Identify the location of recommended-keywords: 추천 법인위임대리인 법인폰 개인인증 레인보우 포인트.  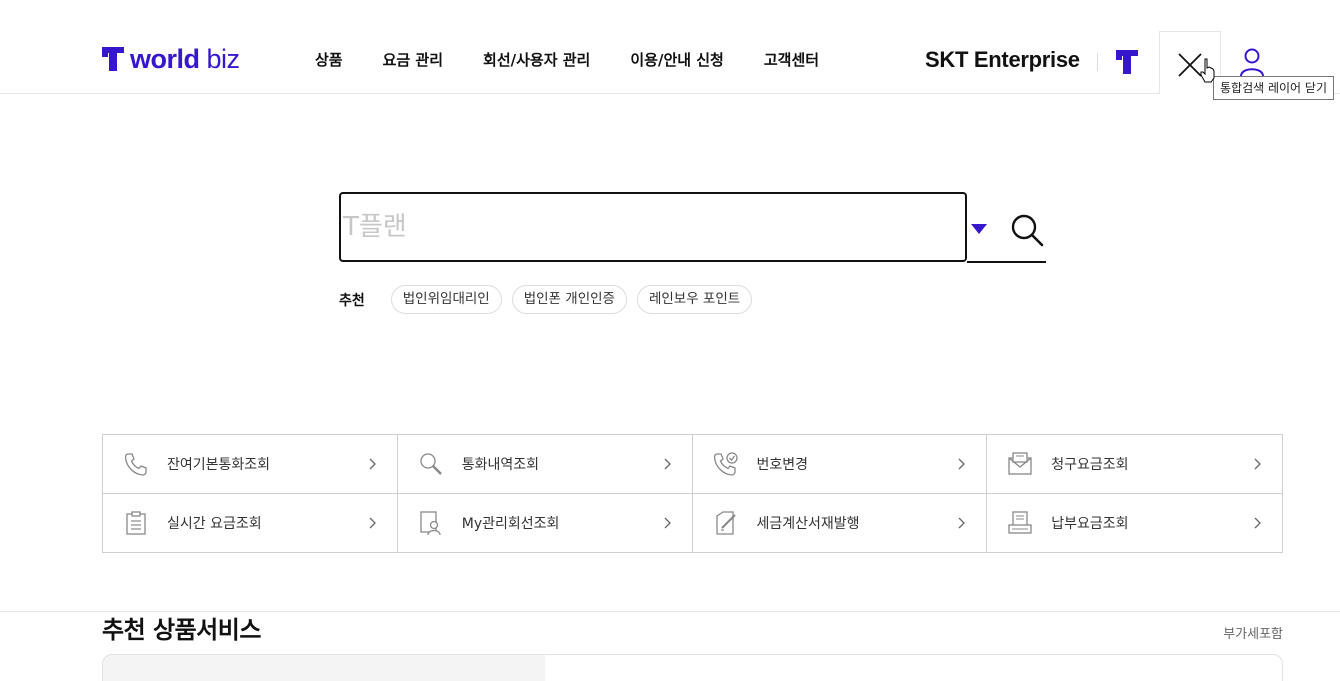
(550, 299).